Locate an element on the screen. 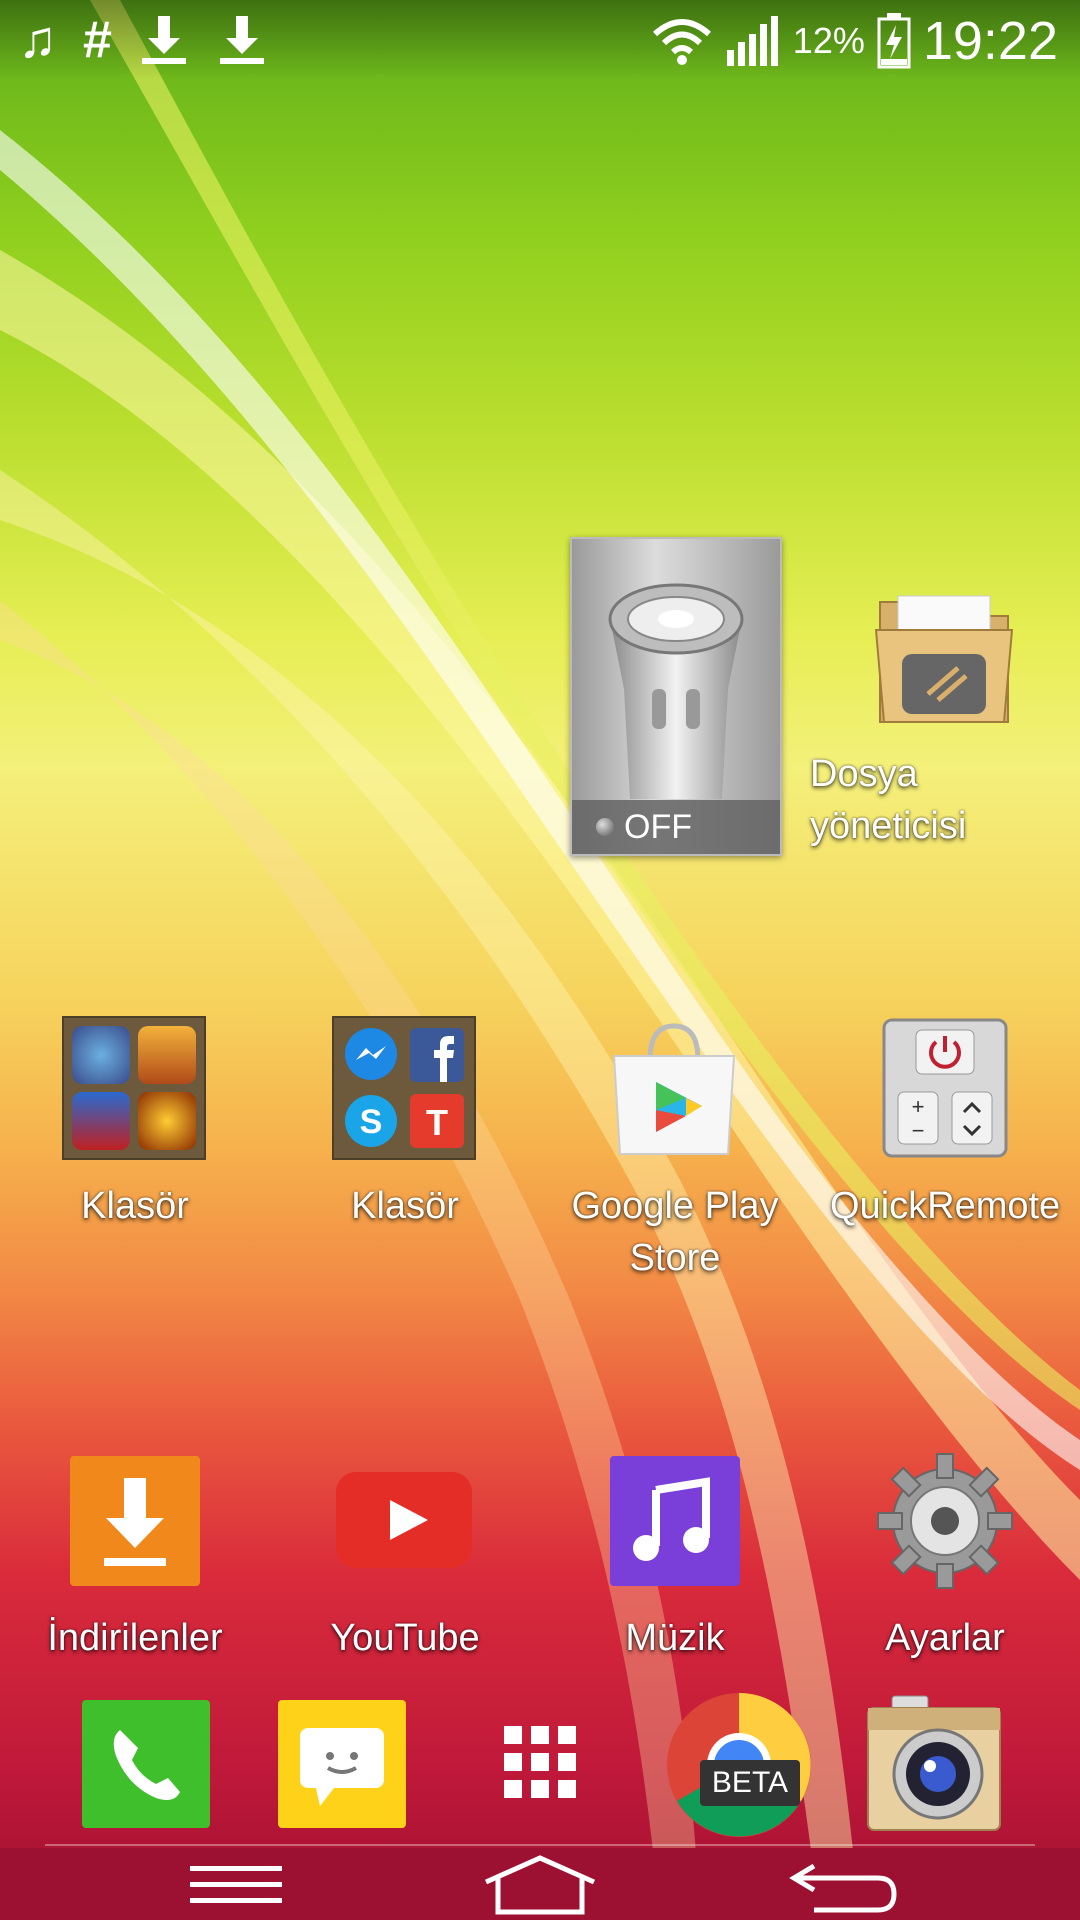 Image resolution: width=1080 pixels, height=1920 pixels. flashlight-icon is located at coordinates (676, 691).